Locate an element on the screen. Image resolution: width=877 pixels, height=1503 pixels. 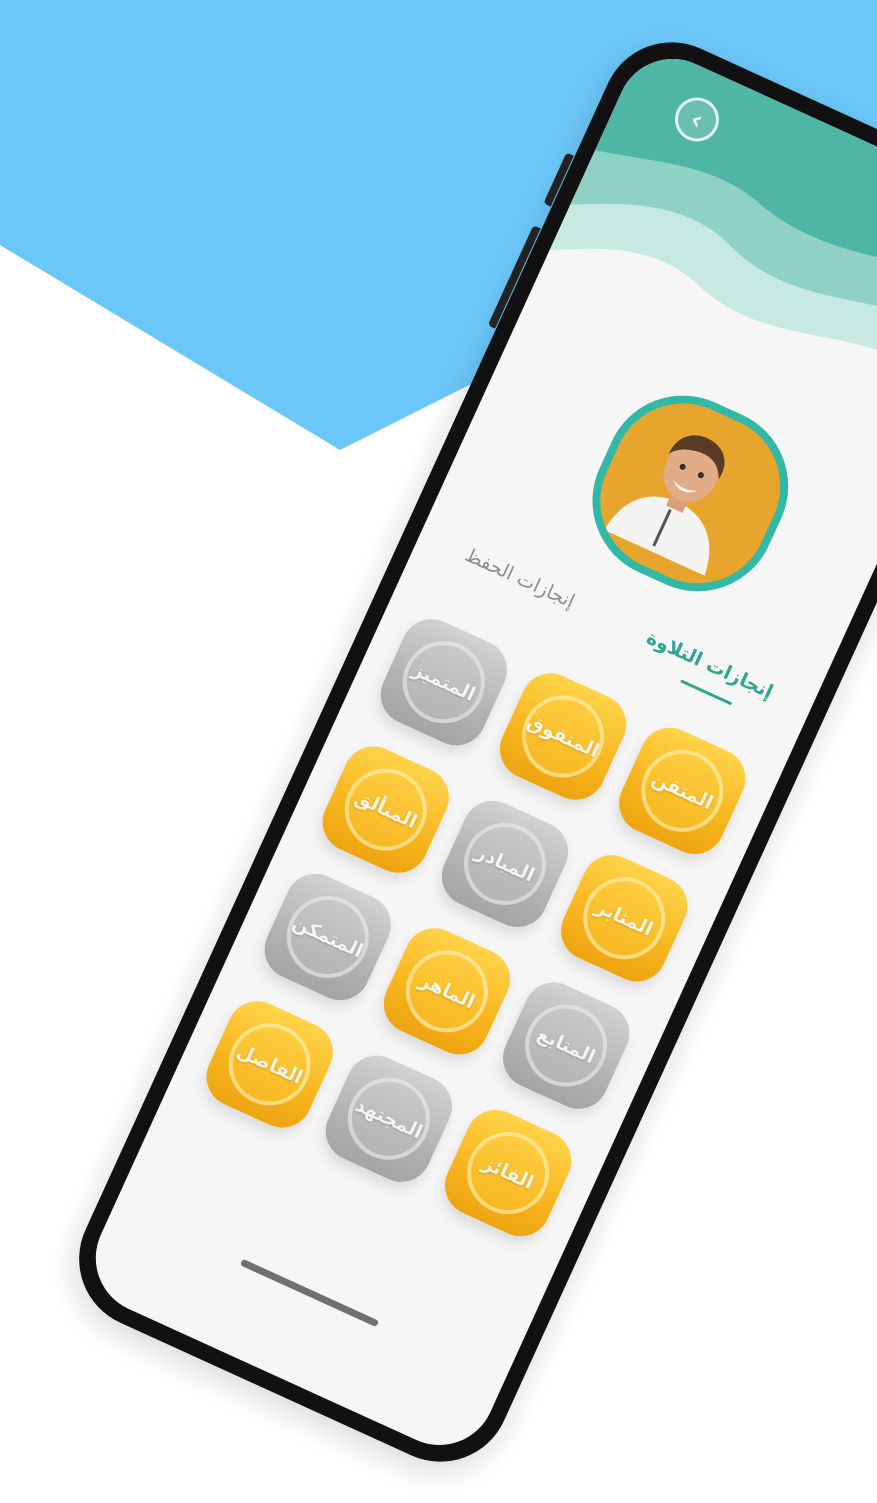
achievement-badge: المثابر is located at coordinates (624, 918).